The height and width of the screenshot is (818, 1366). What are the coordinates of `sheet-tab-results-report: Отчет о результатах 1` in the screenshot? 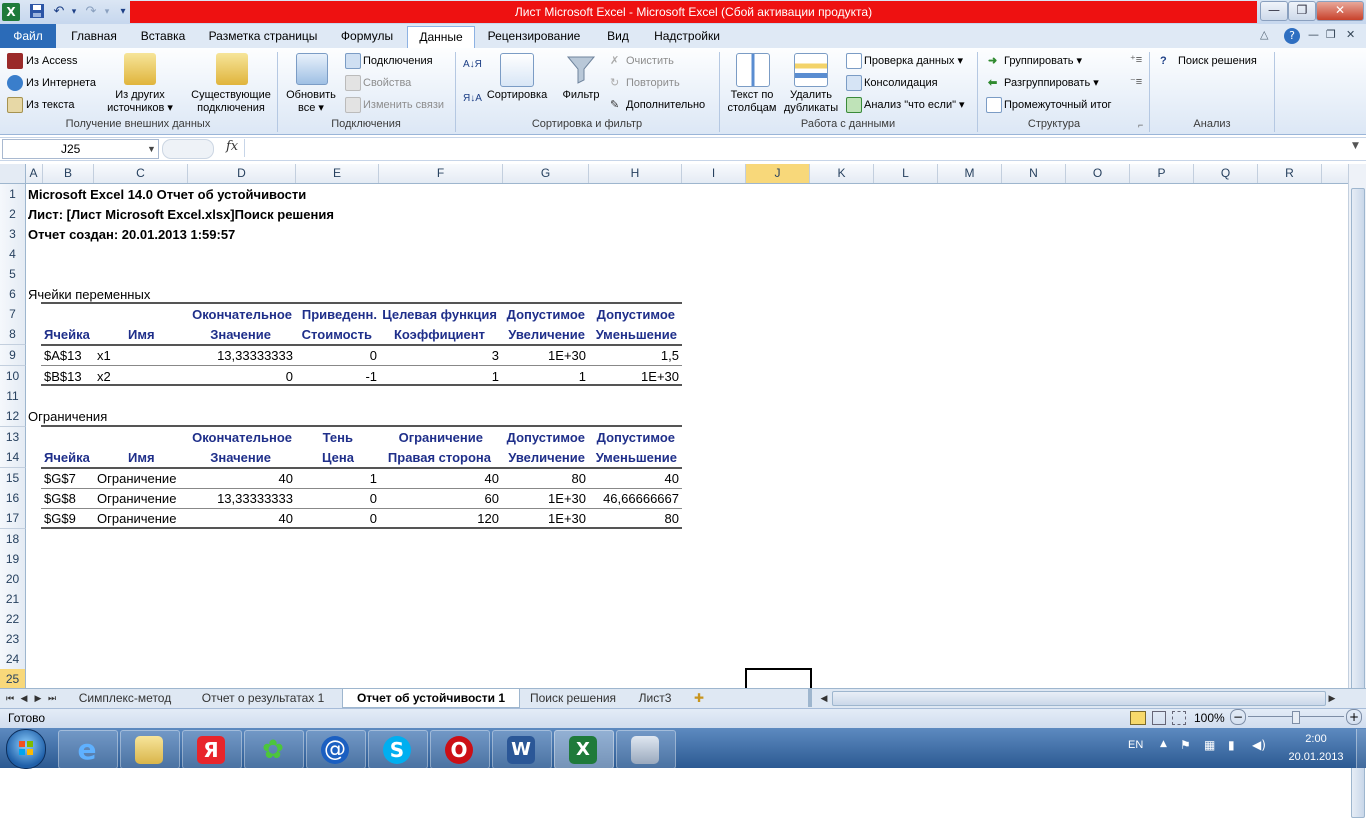 It's located at (263, 698).